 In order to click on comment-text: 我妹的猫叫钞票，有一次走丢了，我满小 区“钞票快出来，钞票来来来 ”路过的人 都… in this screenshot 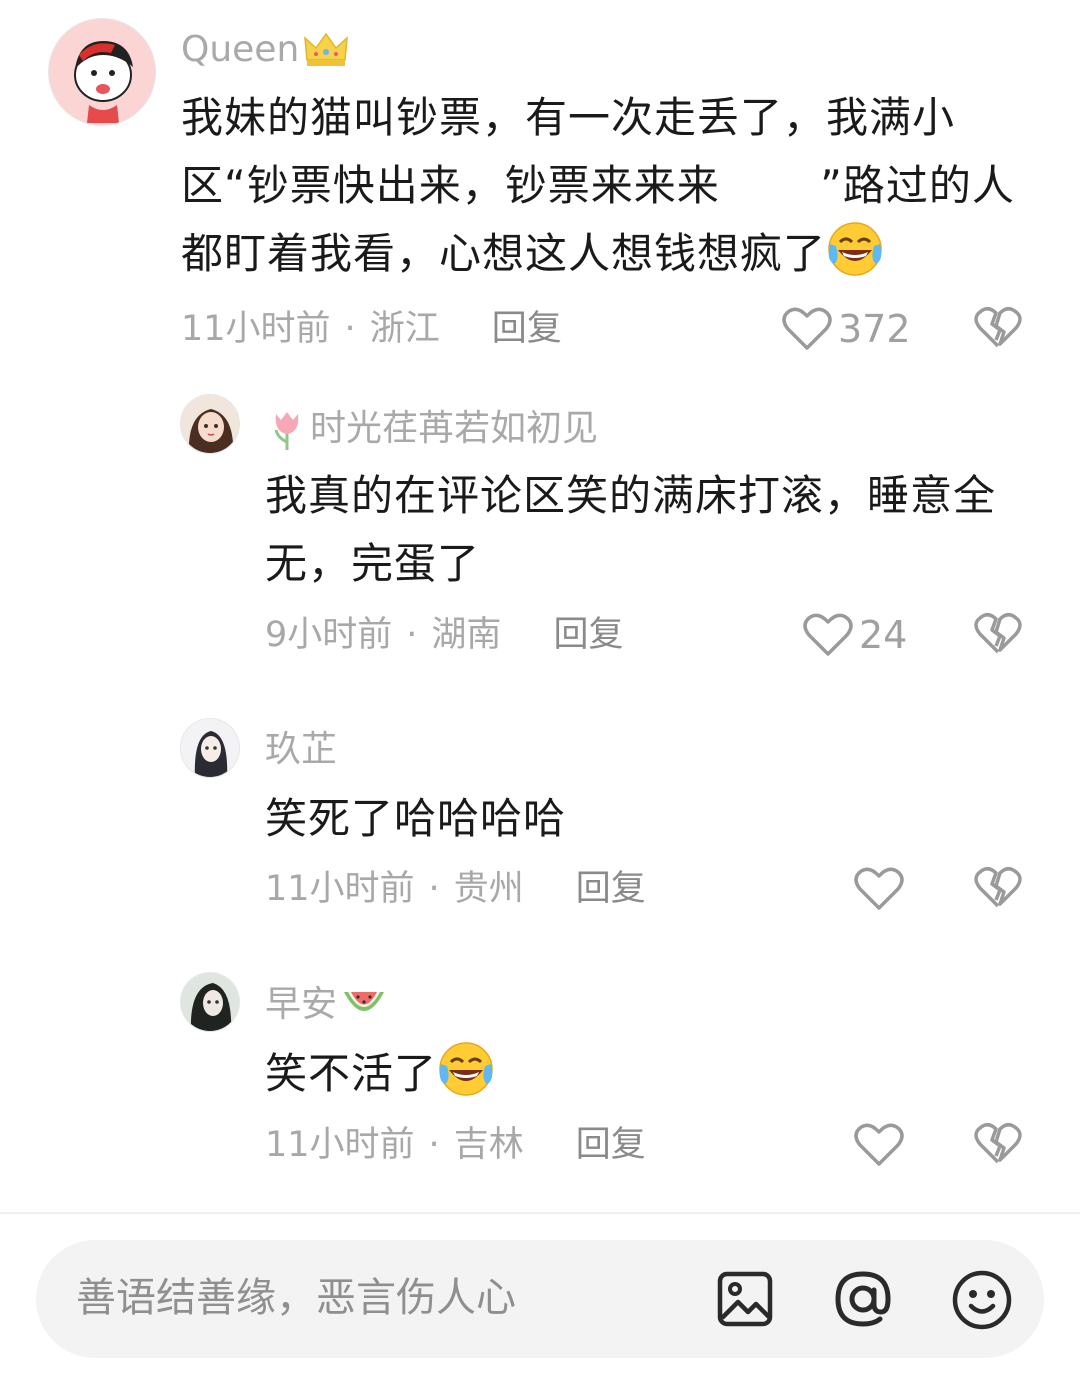, I will do `click(611, 186)`.